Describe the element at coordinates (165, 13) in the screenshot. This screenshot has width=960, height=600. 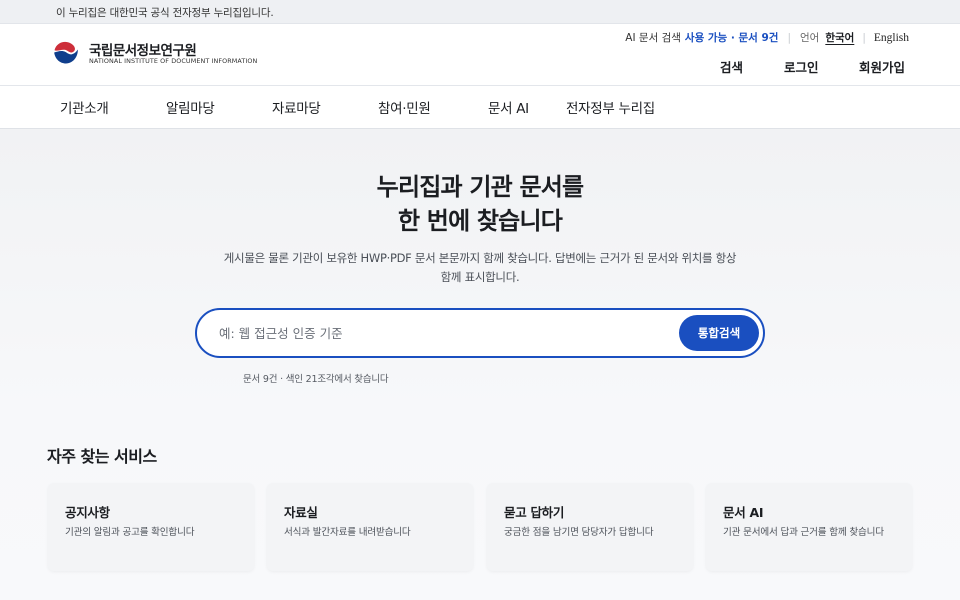
I see `gov-official-notice: 이 누리집은 대한민국 공식 전자정부 누리집입니다.` at that location.